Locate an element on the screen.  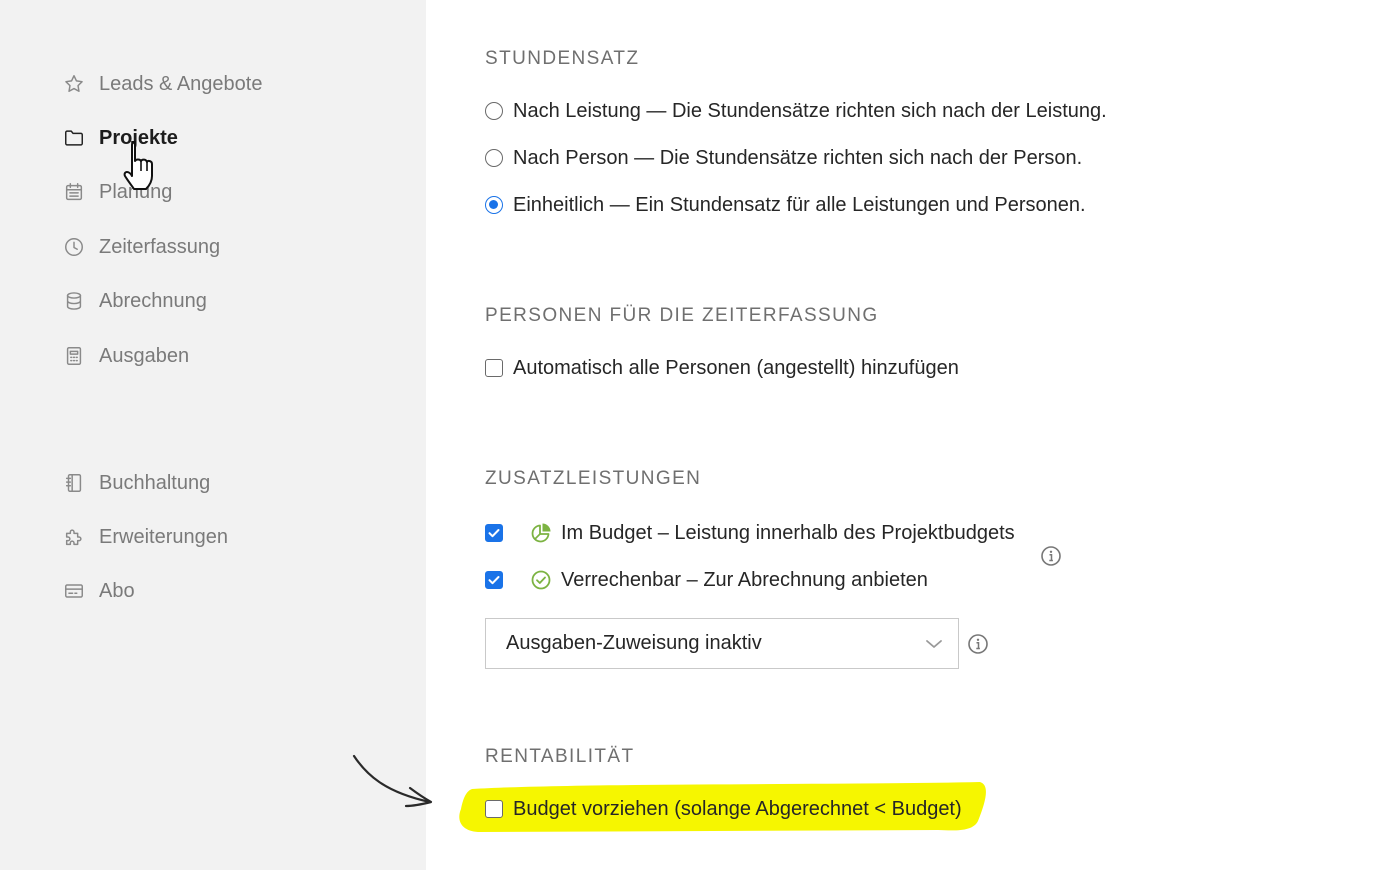
checkbox-verrechenbar: Verrechenbar – Zur Abrechnung anbieten is located at coordinates (706, 580).